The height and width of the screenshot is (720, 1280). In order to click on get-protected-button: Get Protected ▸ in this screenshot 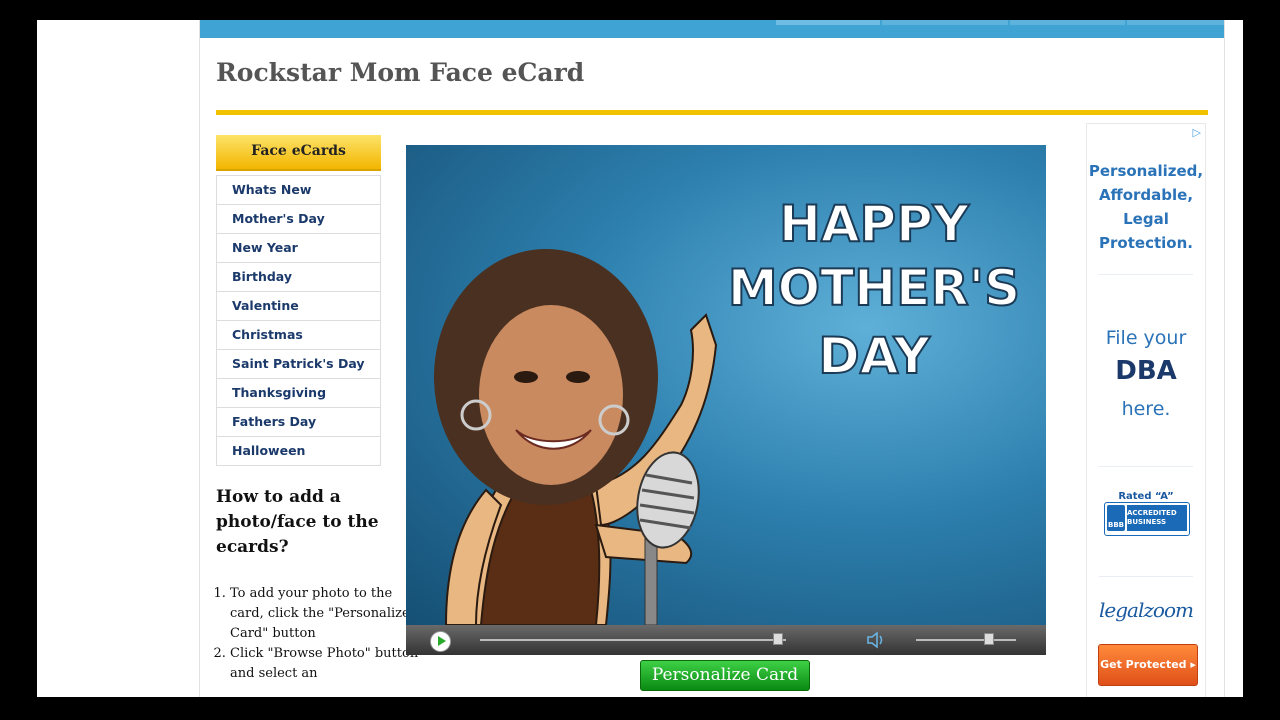, I will do `click(1148, 665)`.